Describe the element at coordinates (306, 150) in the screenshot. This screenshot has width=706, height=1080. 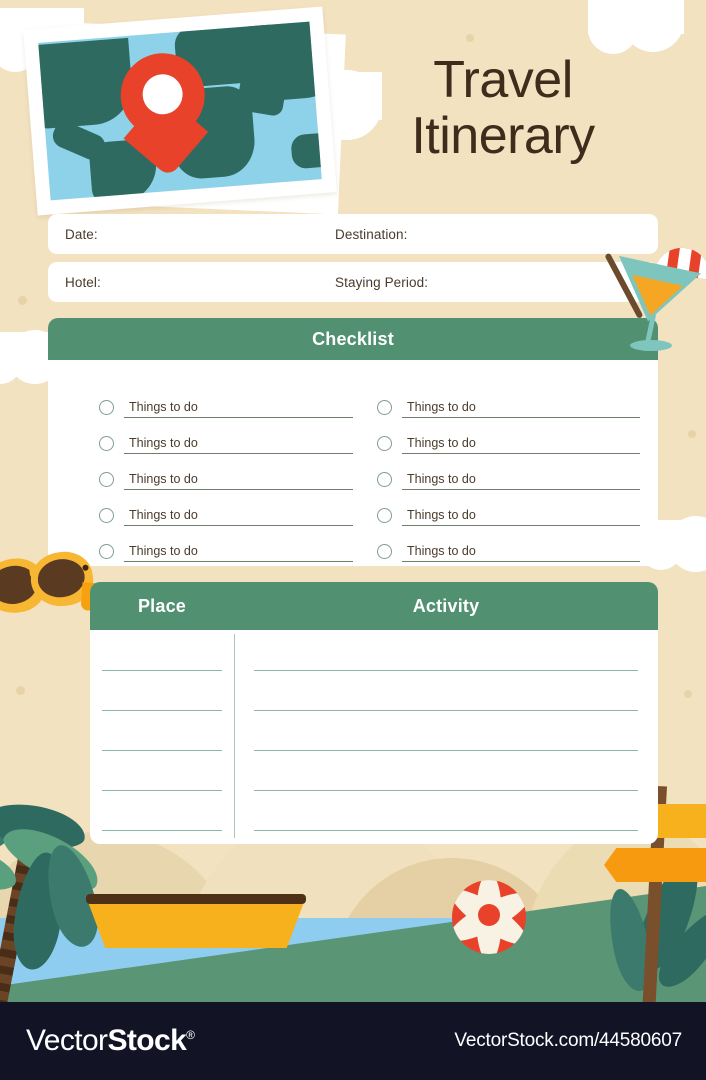
I see `continent-oceania` at that location.